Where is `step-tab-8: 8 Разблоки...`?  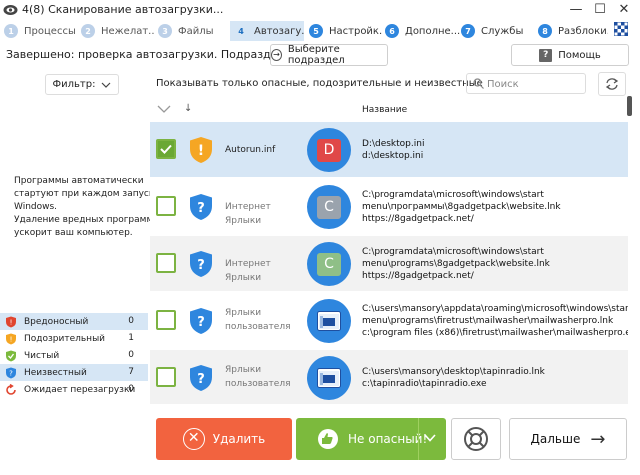
step-tab-8: 8 Разблоки... is located at coordinates (573, 31).